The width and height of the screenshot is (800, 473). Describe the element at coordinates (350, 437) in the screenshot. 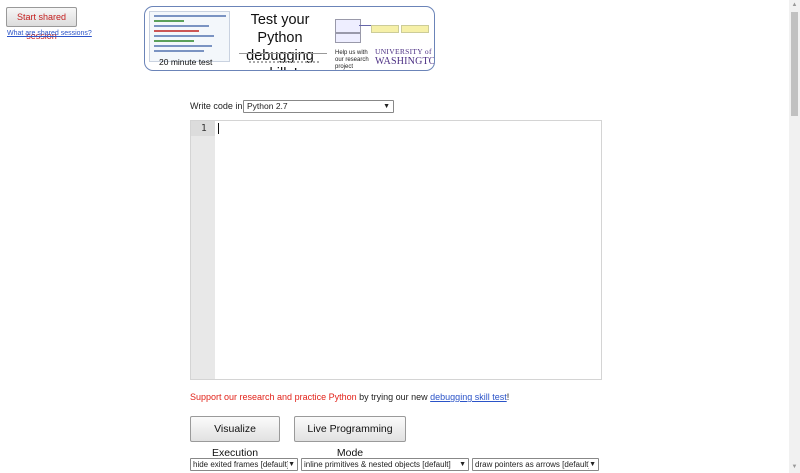

I see `live-programming-button: Live Programming Mode` at that location.